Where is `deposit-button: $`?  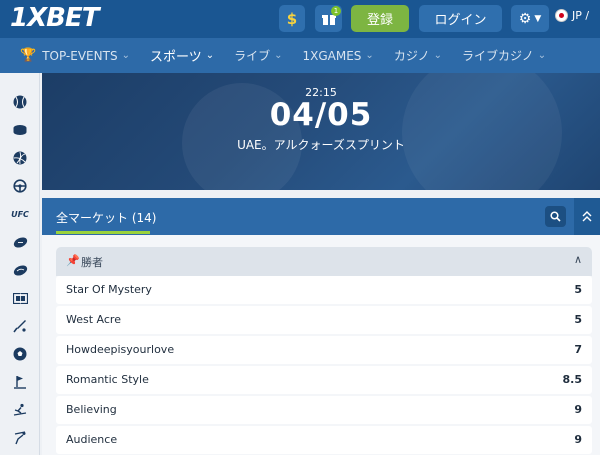 deposit-button: $ is located at coordinates (292, 18).